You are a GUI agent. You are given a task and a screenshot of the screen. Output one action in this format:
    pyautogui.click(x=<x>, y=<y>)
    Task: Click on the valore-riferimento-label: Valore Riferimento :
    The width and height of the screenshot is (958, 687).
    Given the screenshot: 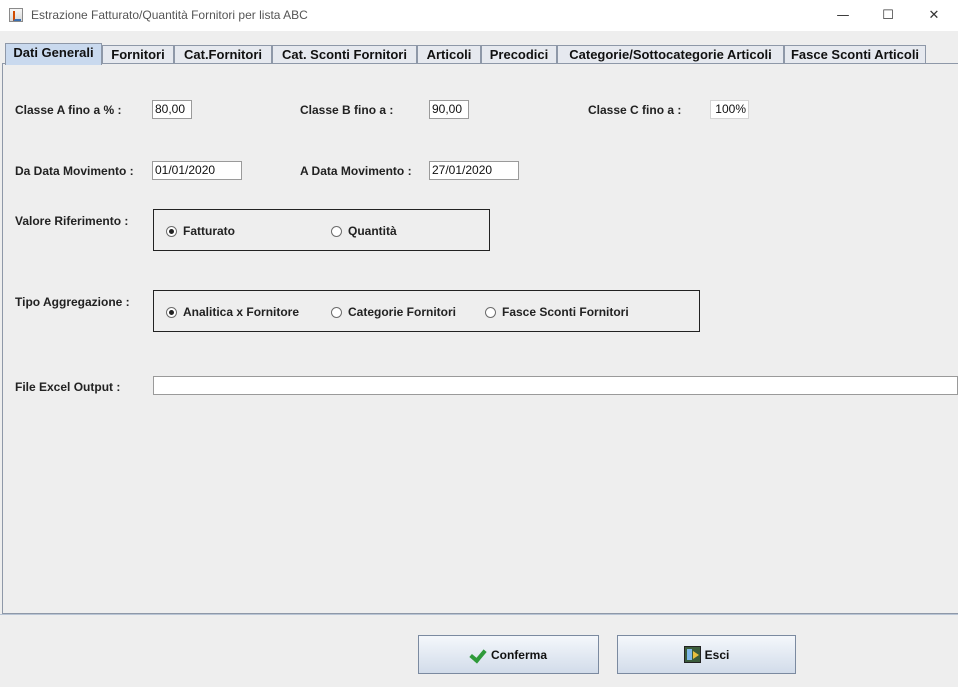 What is the action you would take?
    pyautogui.click(x=72, y=221)
    